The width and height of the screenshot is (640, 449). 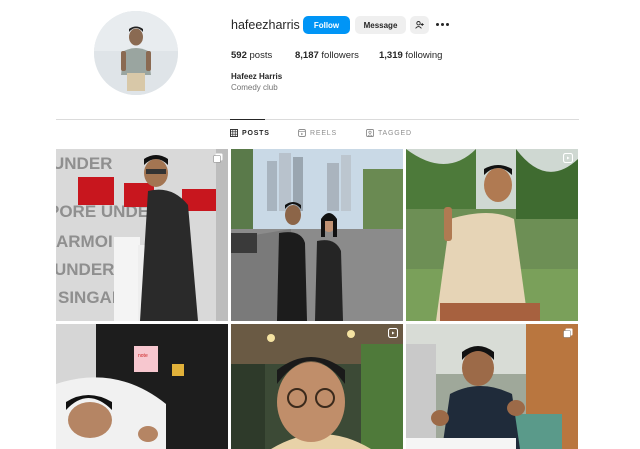 I want to click on profile-category: Comedy club, so click(x=254, y=87).